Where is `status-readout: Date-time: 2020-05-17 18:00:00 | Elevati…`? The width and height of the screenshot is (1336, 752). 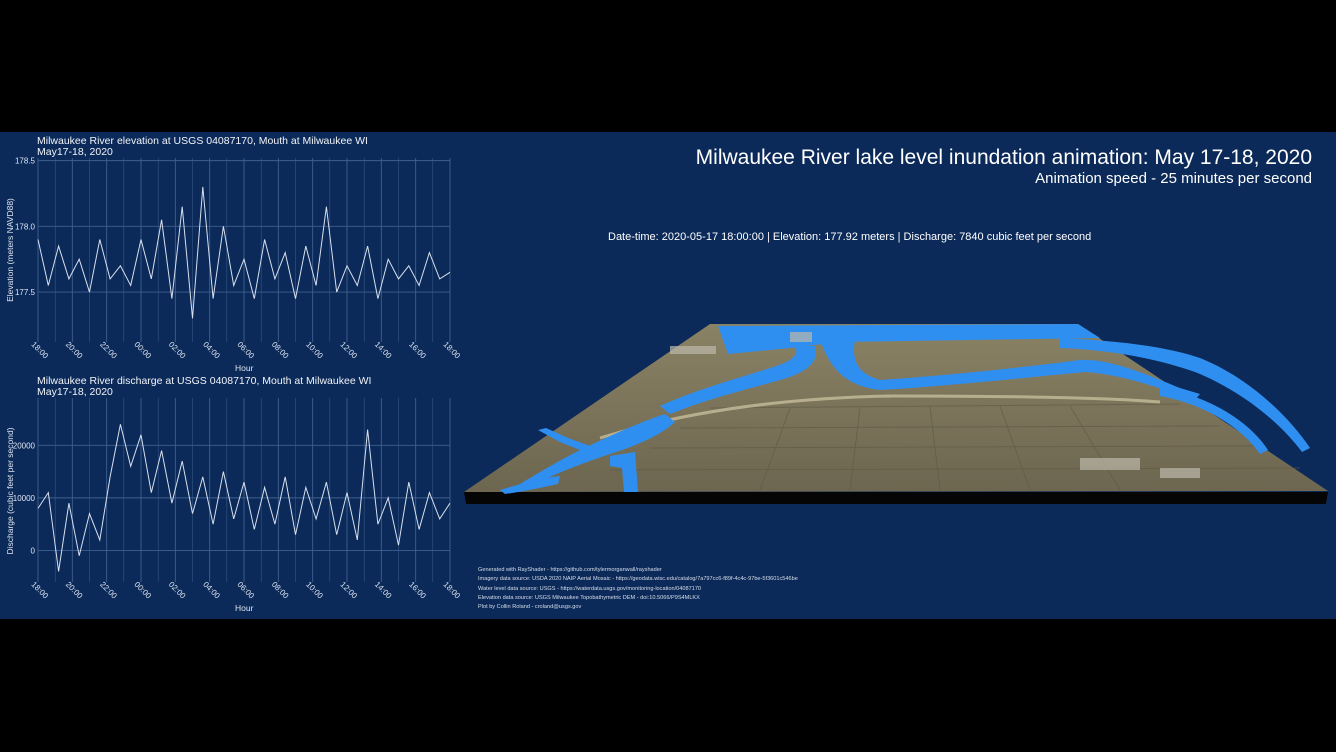 status-readout: Date-time: 2020-05-17 18:00:00 | Elevati… is located at coordinates (850, 237).